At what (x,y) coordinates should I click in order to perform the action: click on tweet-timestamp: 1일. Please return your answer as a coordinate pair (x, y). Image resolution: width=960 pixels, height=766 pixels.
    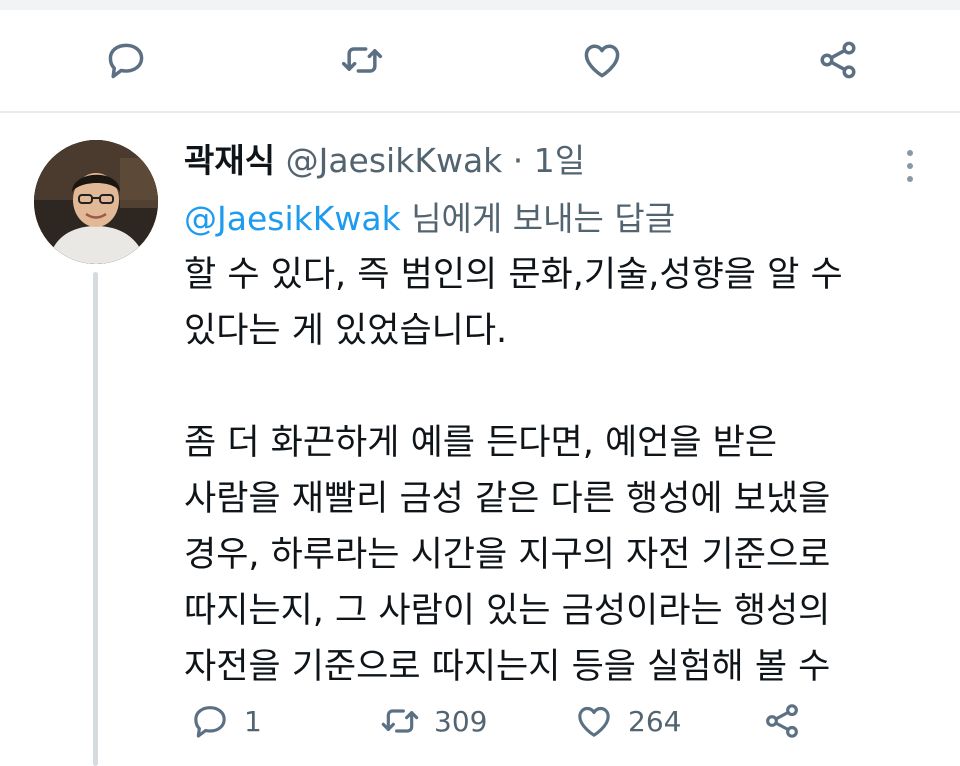
    Looking at the image, I should click on (559, 160).